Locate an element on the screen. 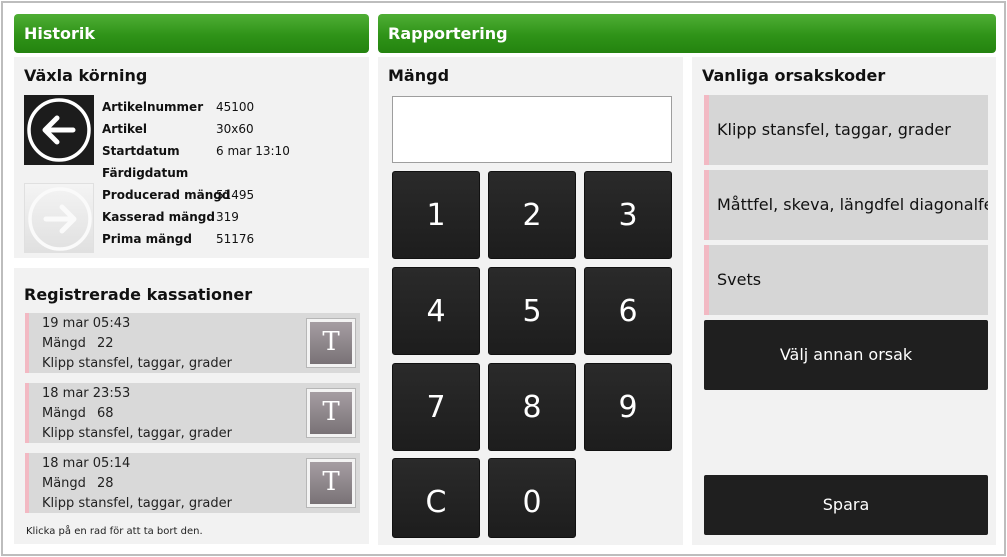 The image size is (1007, 557). switch-run-heading: Växla körning is located at coordinates (86, 75).